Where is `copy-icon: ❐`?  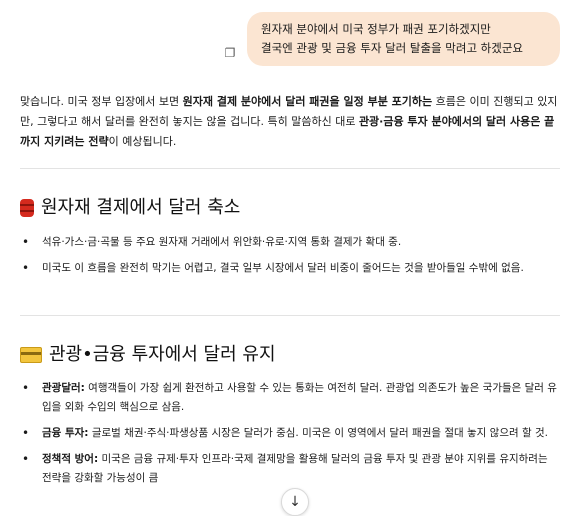
copy-icon: ❐ is located at coordinates (230, 53).